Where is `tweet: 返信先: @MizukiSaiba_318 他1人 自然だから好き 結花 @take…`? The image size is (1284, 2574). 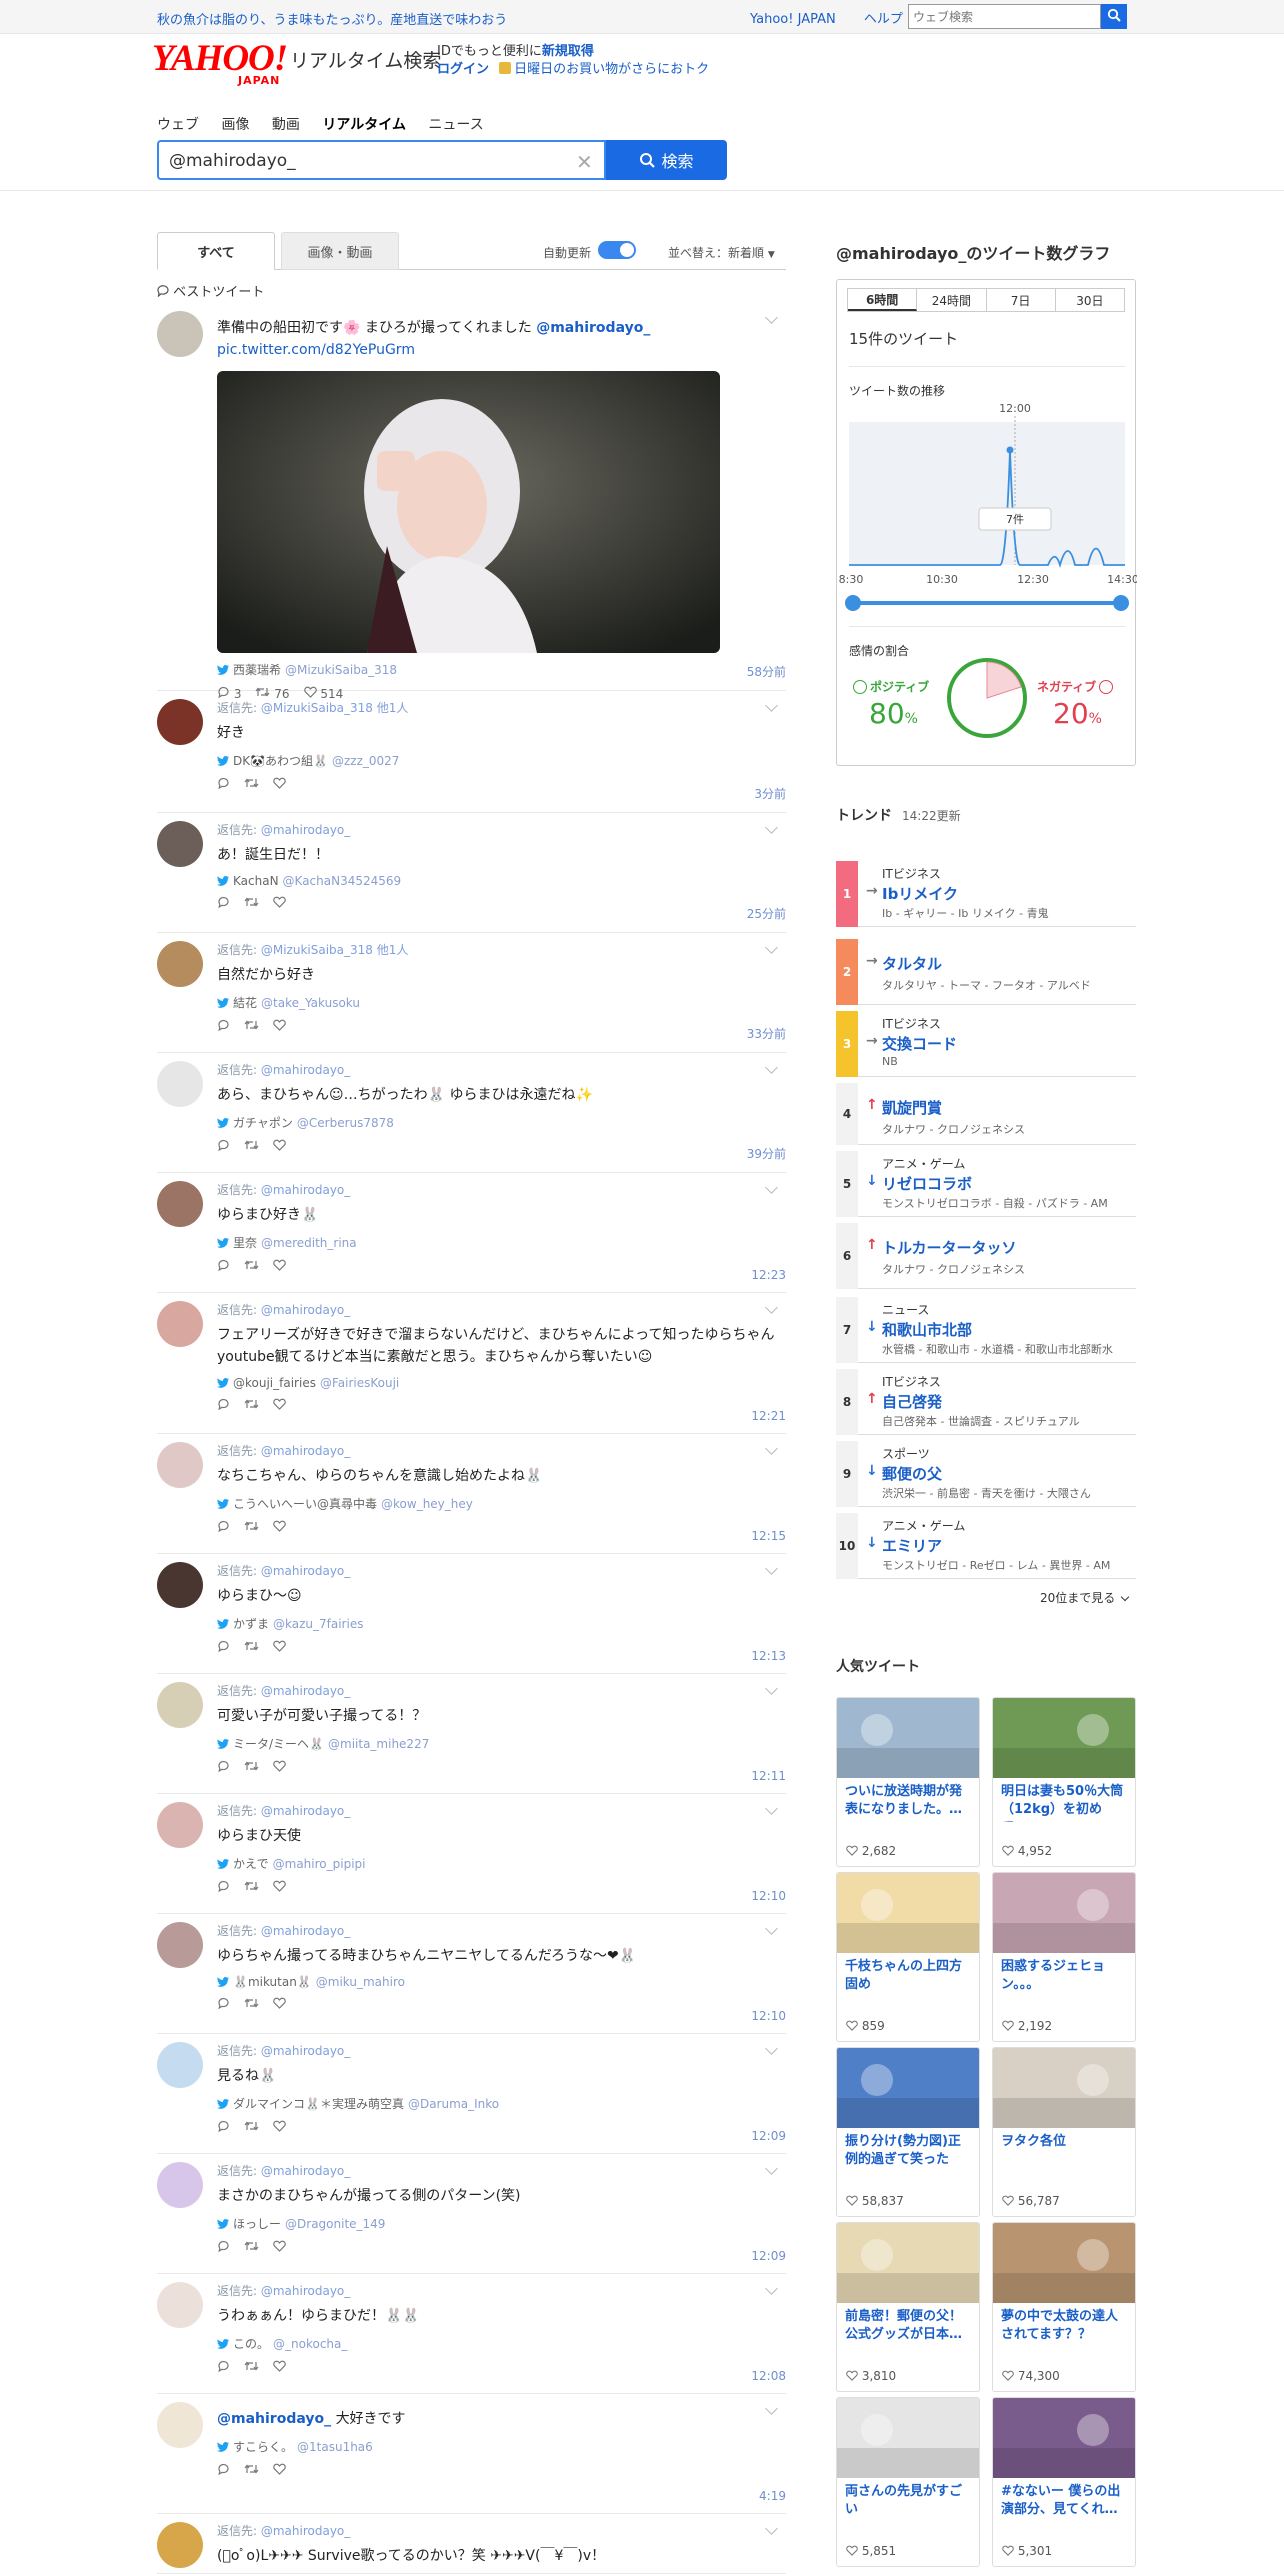
tweet: 返信先: @MizukiSaiba_318 他1人 自然だから好き 結花 @take… is located at coordinates (471, 993).